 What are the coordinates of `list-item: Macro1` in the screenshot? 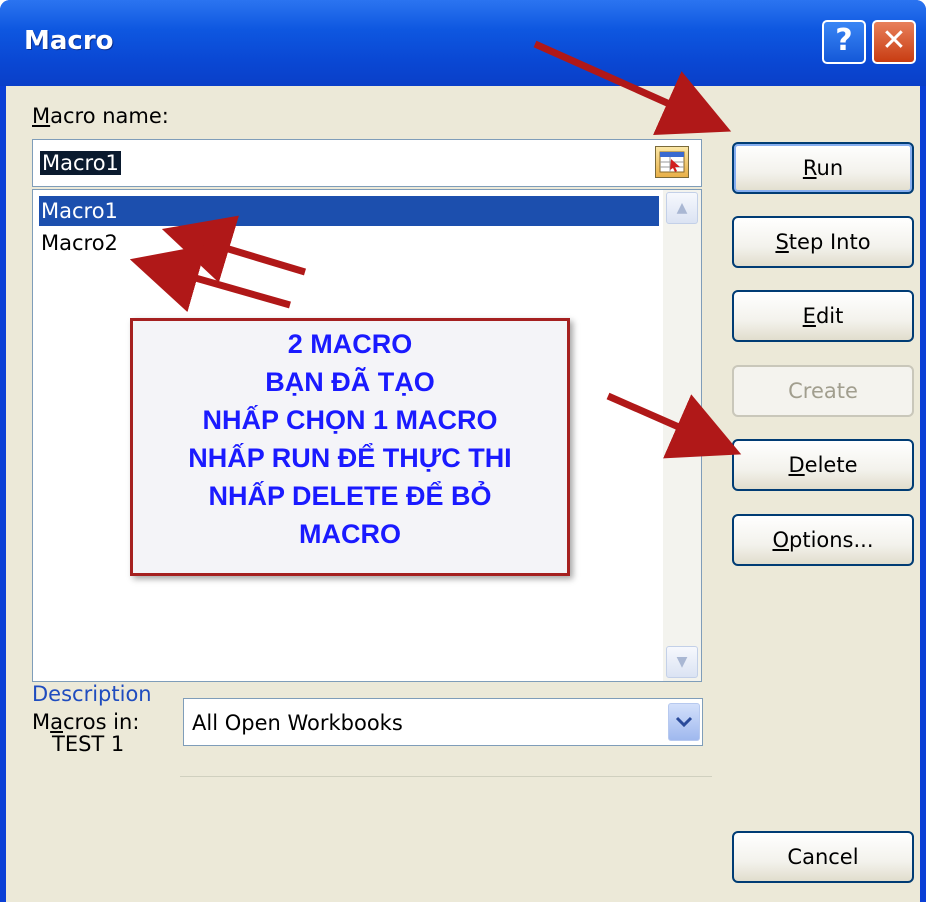 It's located at (349, 211).